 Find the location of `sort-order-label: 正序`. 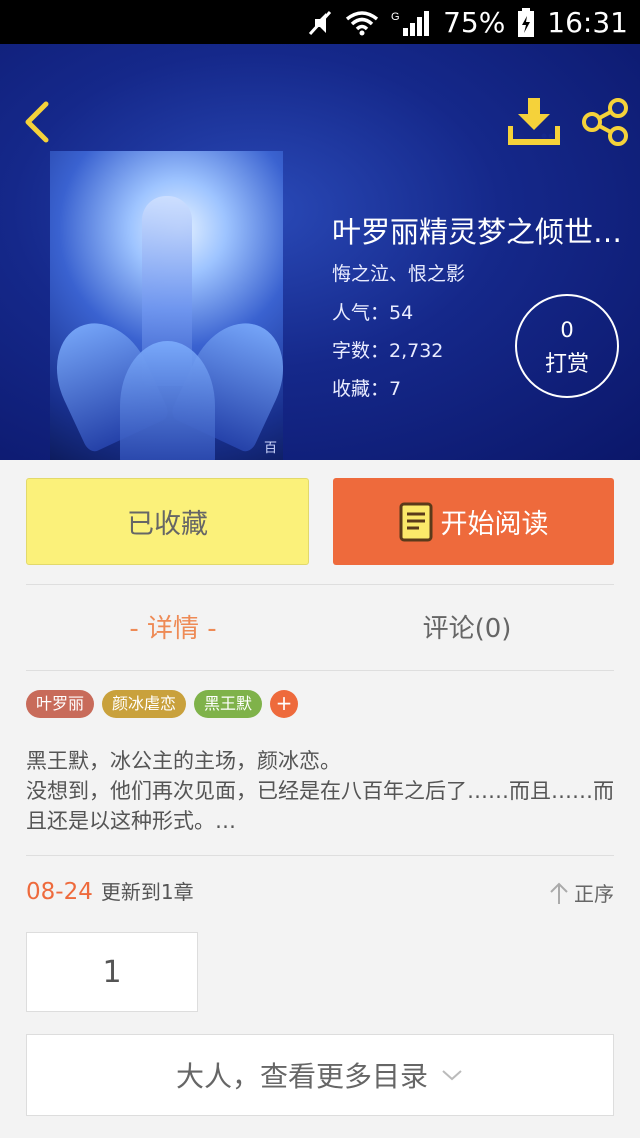

sort-order-label: 正序 is located at coordinates (594, 894).